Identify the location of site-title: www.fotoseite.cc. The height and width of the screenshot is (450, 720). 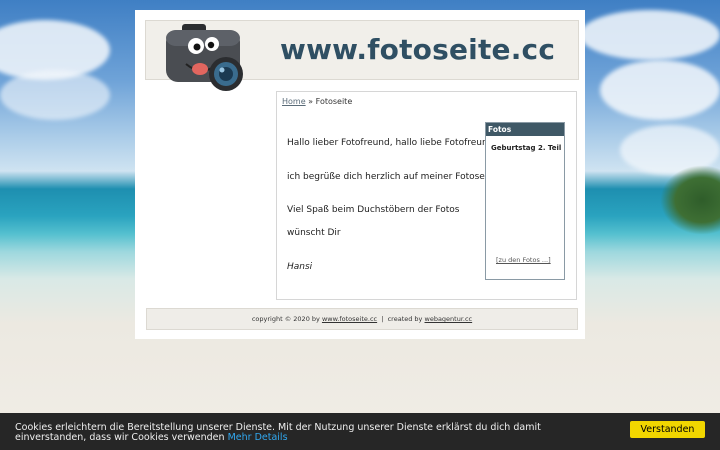
(417, 49).